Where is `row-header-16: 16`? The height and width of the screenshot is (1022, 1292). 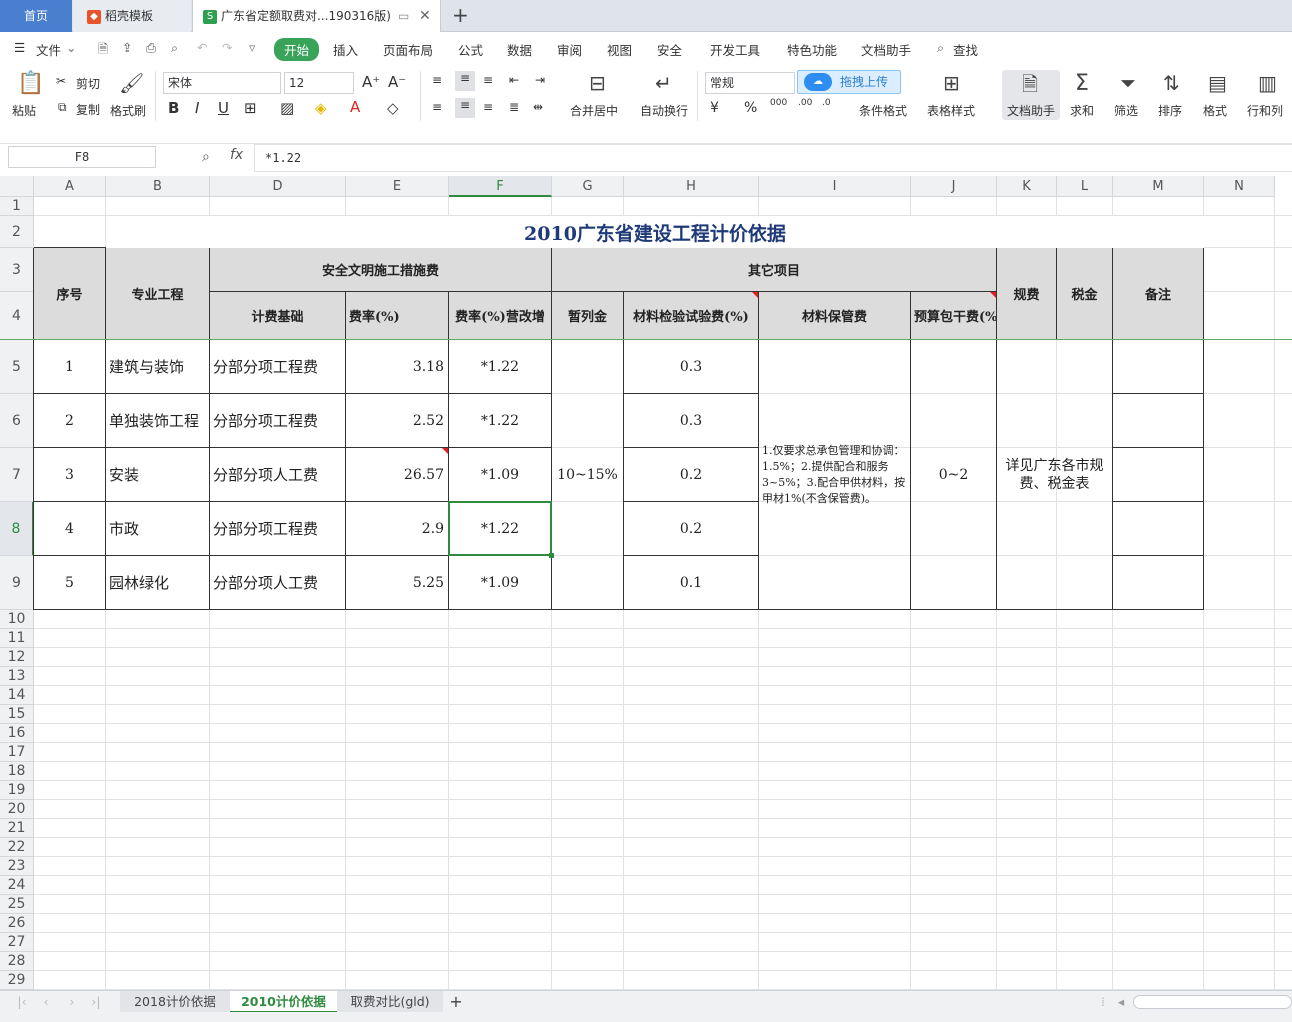
row-header-16: 16 is located at coordinates (17, 733).